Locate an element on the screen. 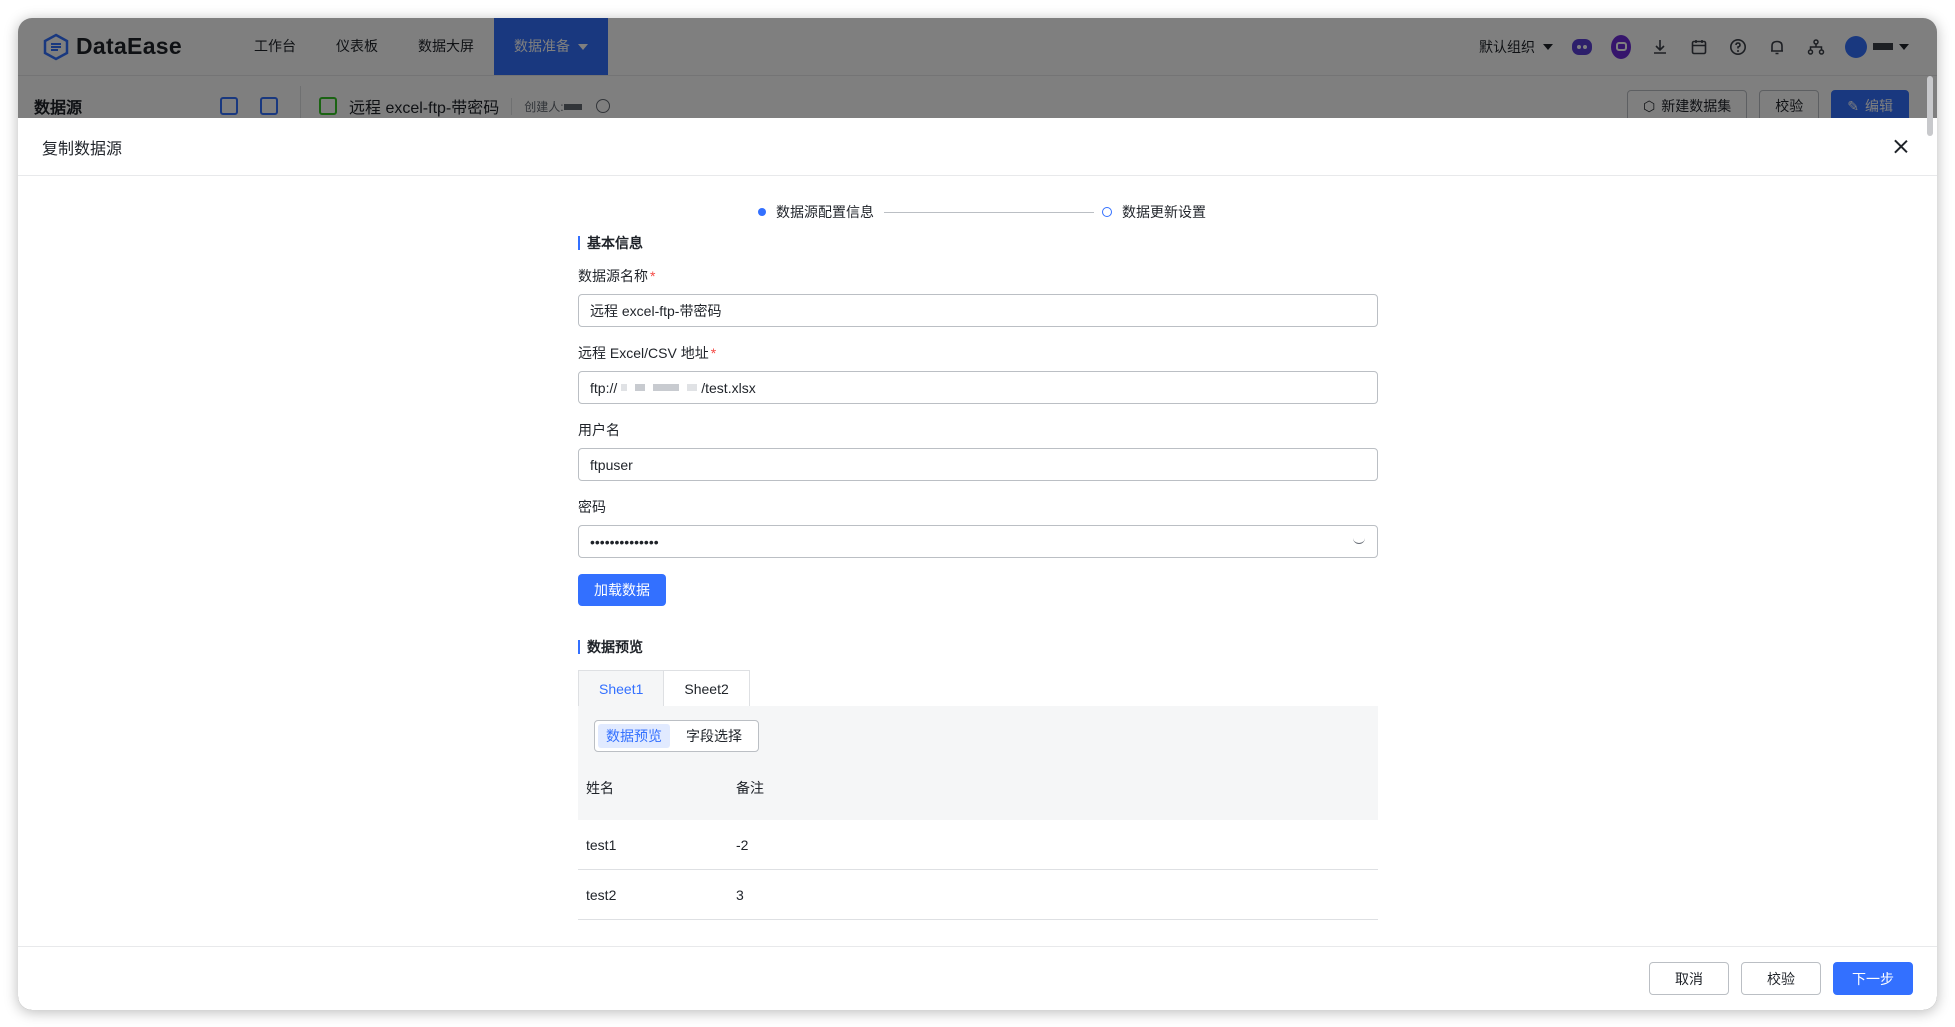 This screenshot has height=1027, width=1955. remote-url-input: ftp:// /test.xlsx is located at coordinates (978, 387).